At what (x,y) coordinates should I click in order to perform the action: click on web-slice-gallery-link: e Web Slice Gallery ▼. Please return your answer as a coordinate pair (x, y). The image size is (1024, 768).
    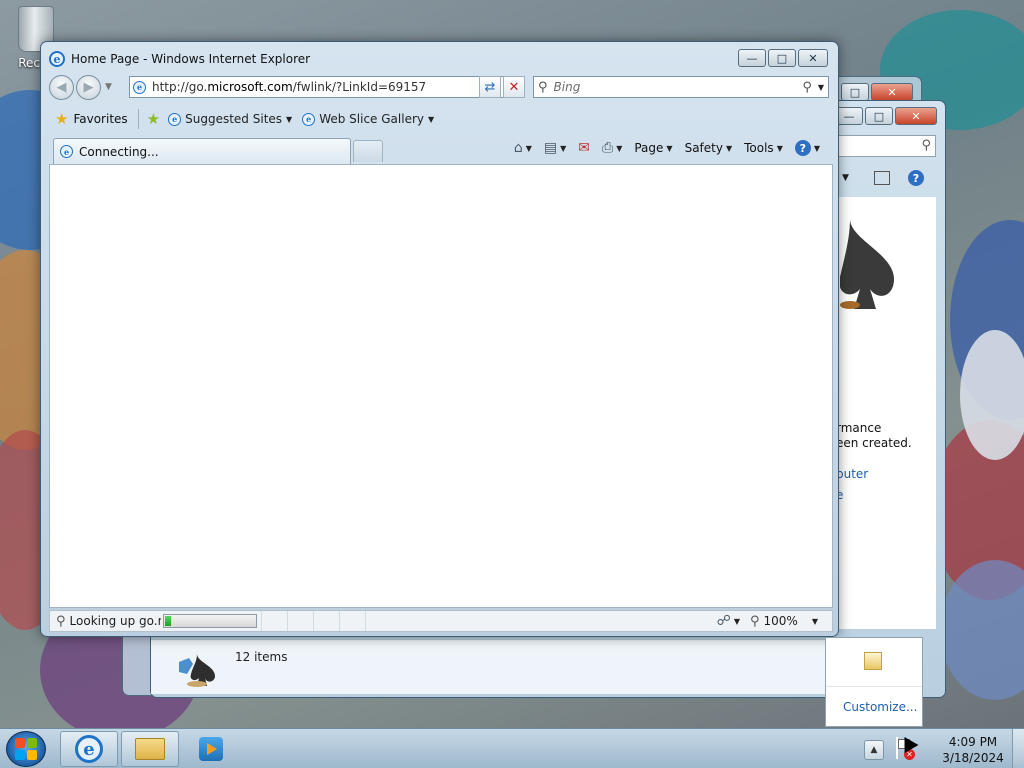
    Looking at the image, I should click on (368, 119).